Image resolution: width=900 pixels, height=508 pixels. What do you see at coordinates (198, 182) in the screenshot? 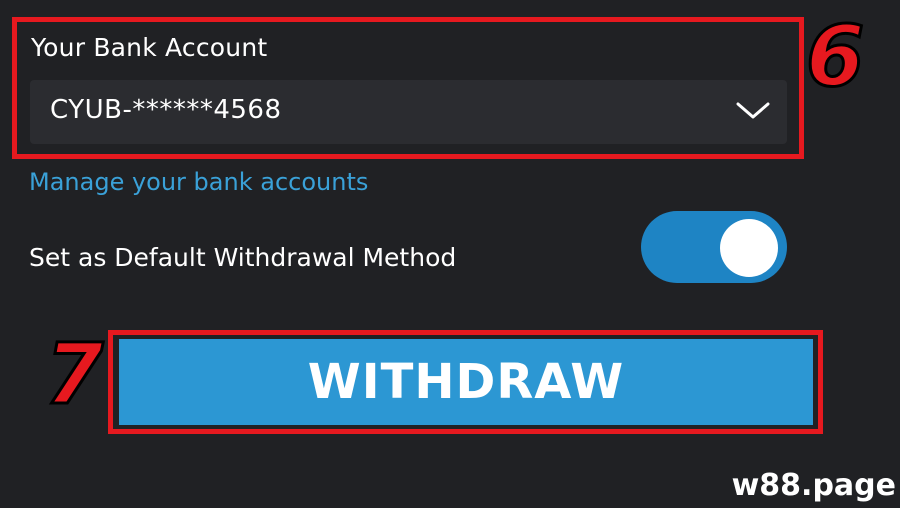
I see `manage-bank-accounts-link: Manage your bank accounts` at bounding box center [198, 182].